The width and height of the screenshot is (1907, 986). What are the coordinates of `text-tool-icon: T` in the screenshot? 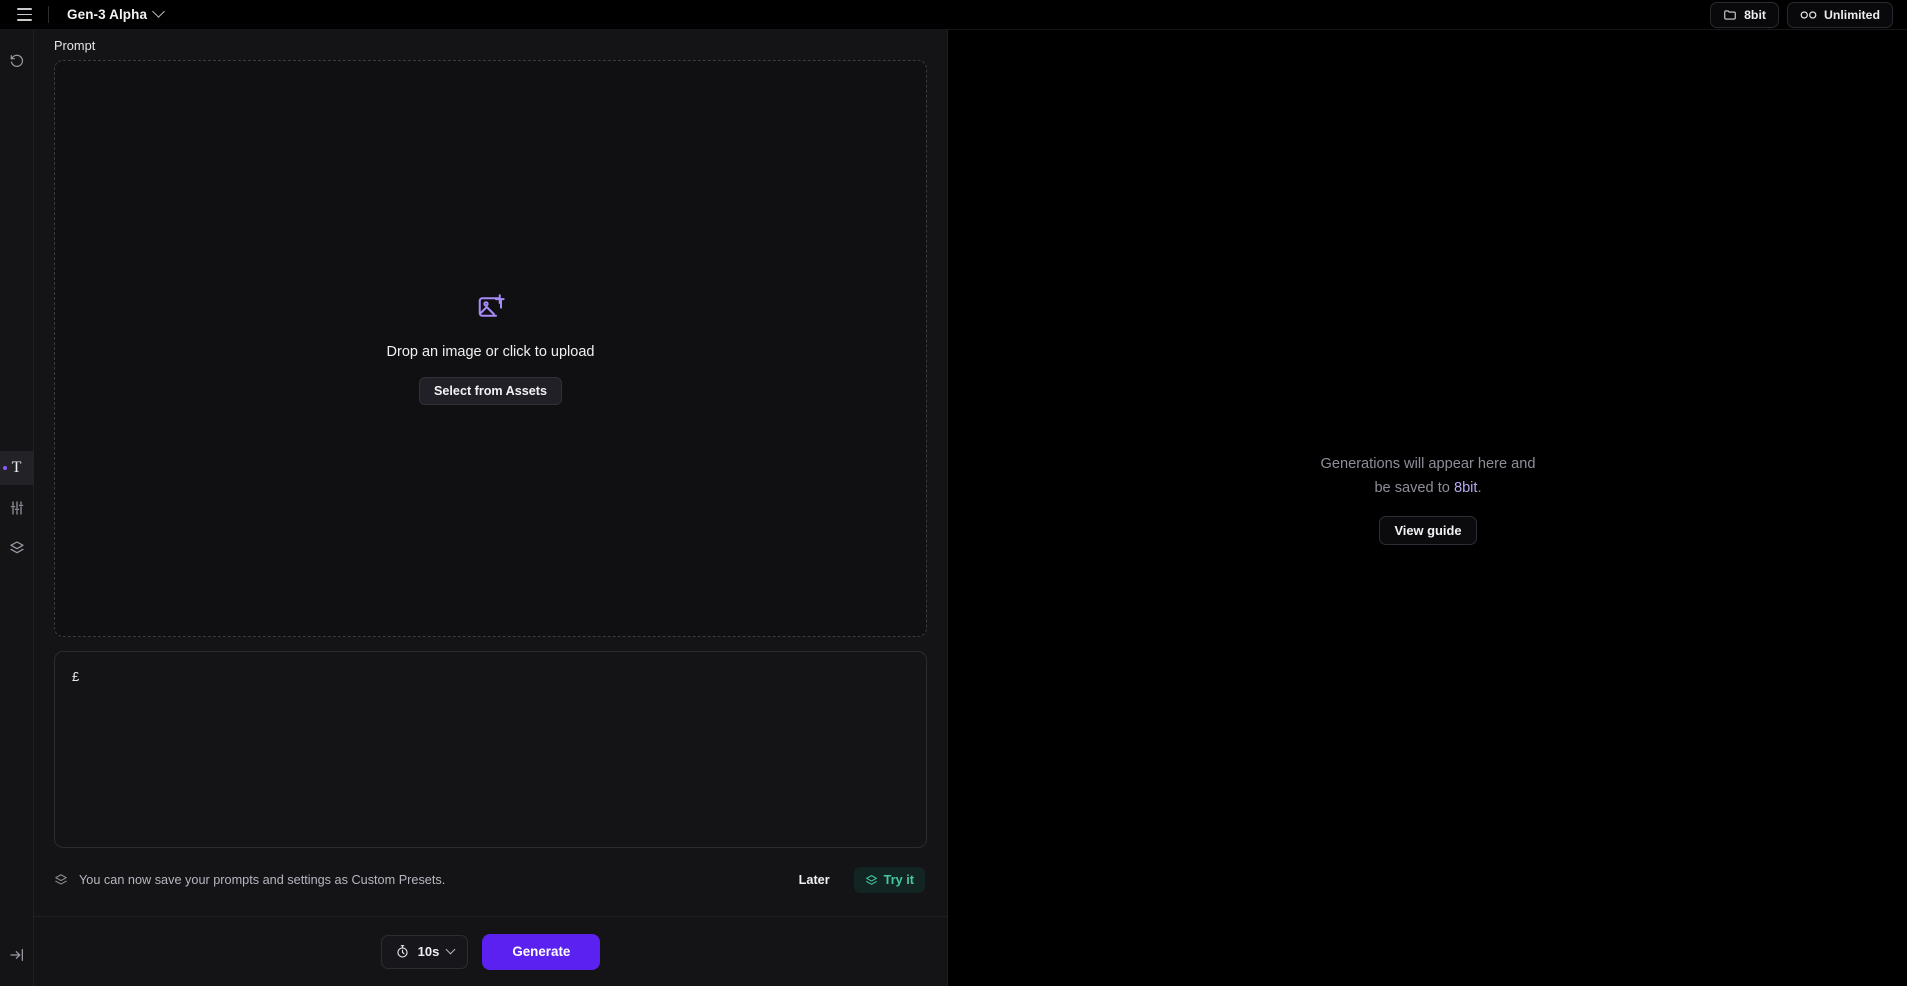 It's located at (16, 467).